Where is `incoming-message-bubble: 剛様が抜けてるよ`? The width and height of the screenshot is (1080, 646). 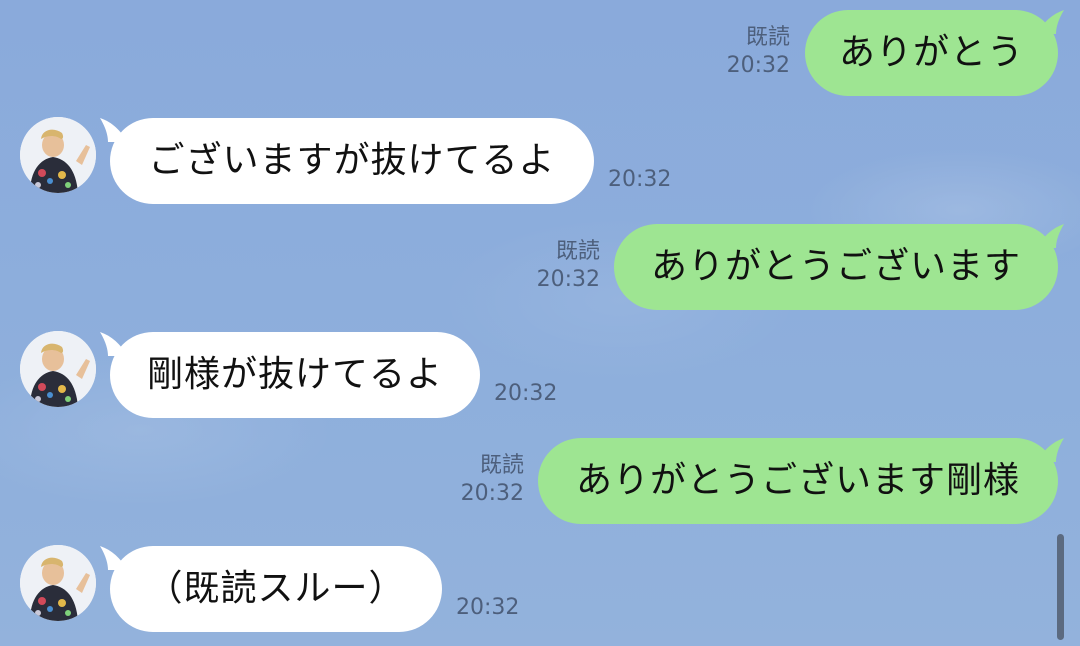
incoming-message-bubble: 剛様が抜けてるよ is located at coordinates (295, 375).